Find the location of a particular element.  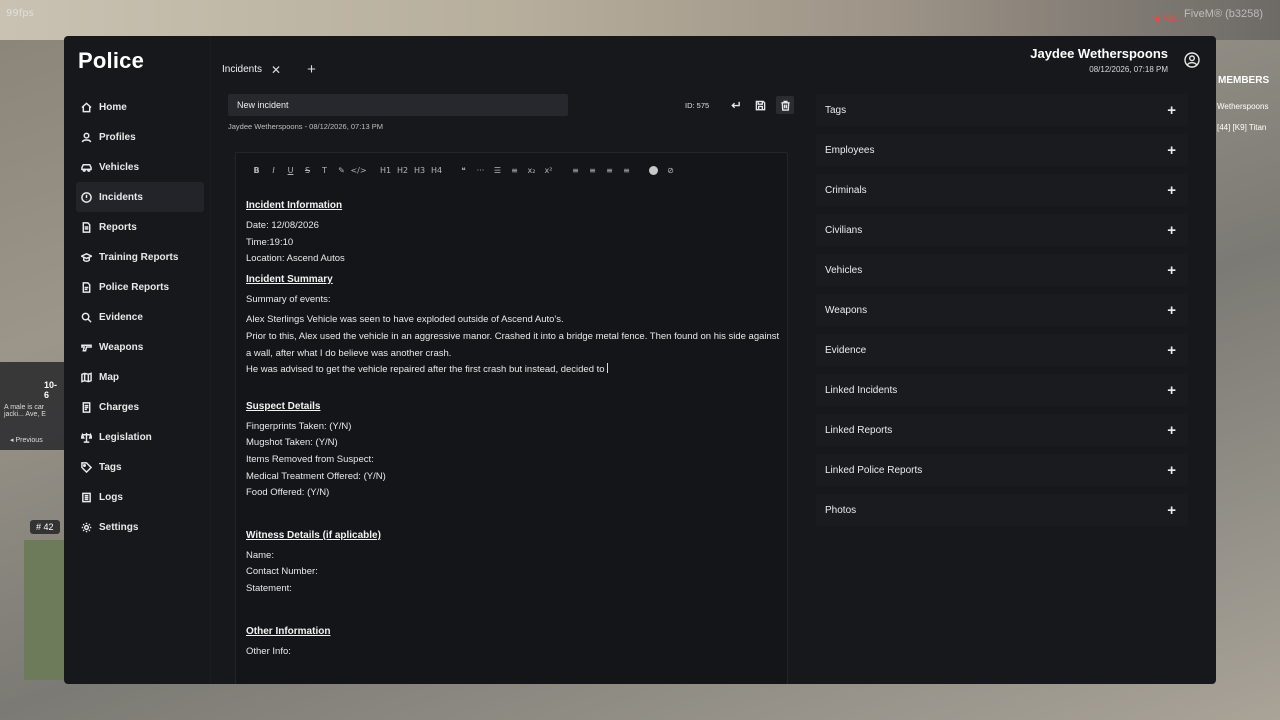

sidebar-item-weapons: Weapons is located at coordinates (142, 347).